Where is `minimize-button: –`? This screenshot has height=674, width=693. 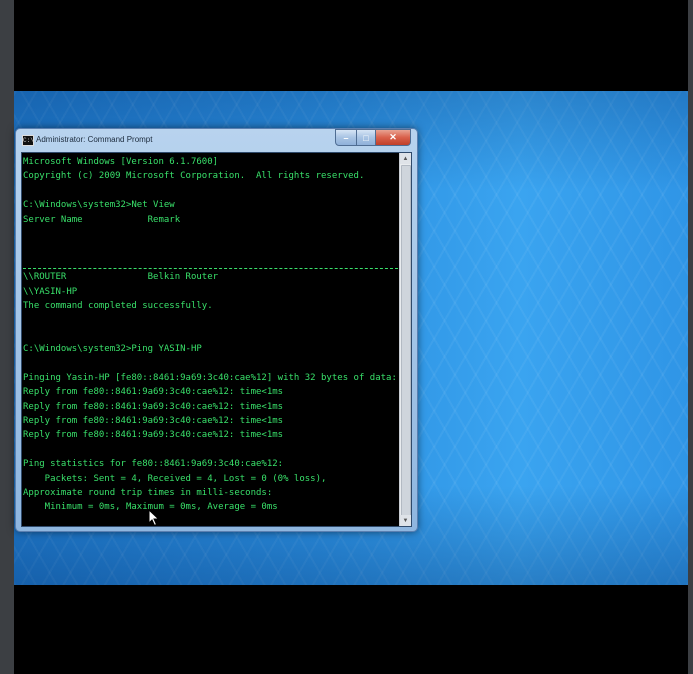 minimize-button: – is located at coordinates (346, 137).